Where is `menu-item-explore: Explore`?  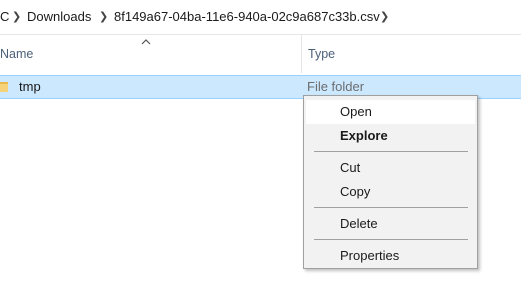
menu-item-explore: Explore is located at coordinates (390, 136).